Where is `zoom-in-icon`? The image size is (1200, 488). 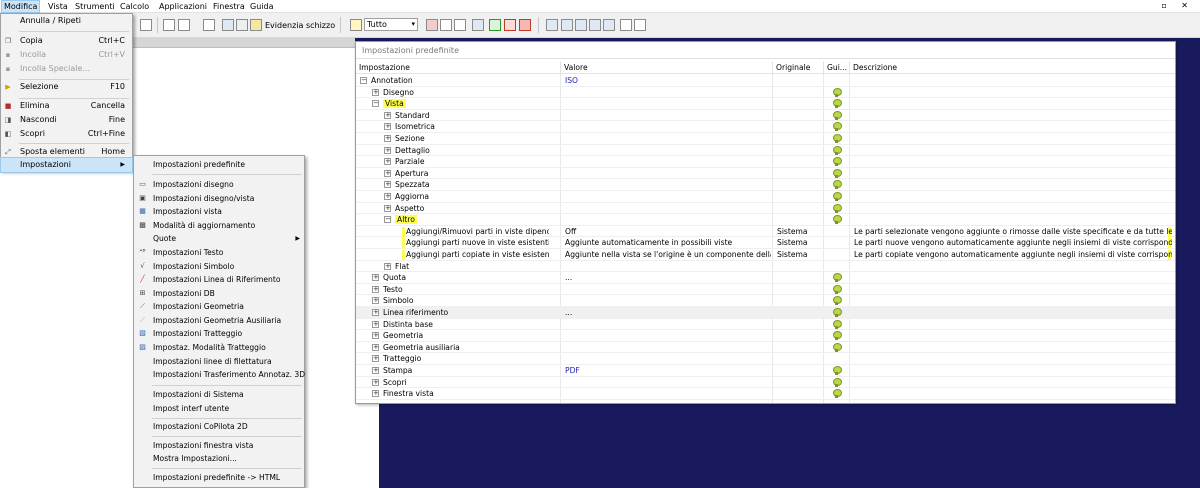
zoom-in-icon is located at coordinates (626, 25).